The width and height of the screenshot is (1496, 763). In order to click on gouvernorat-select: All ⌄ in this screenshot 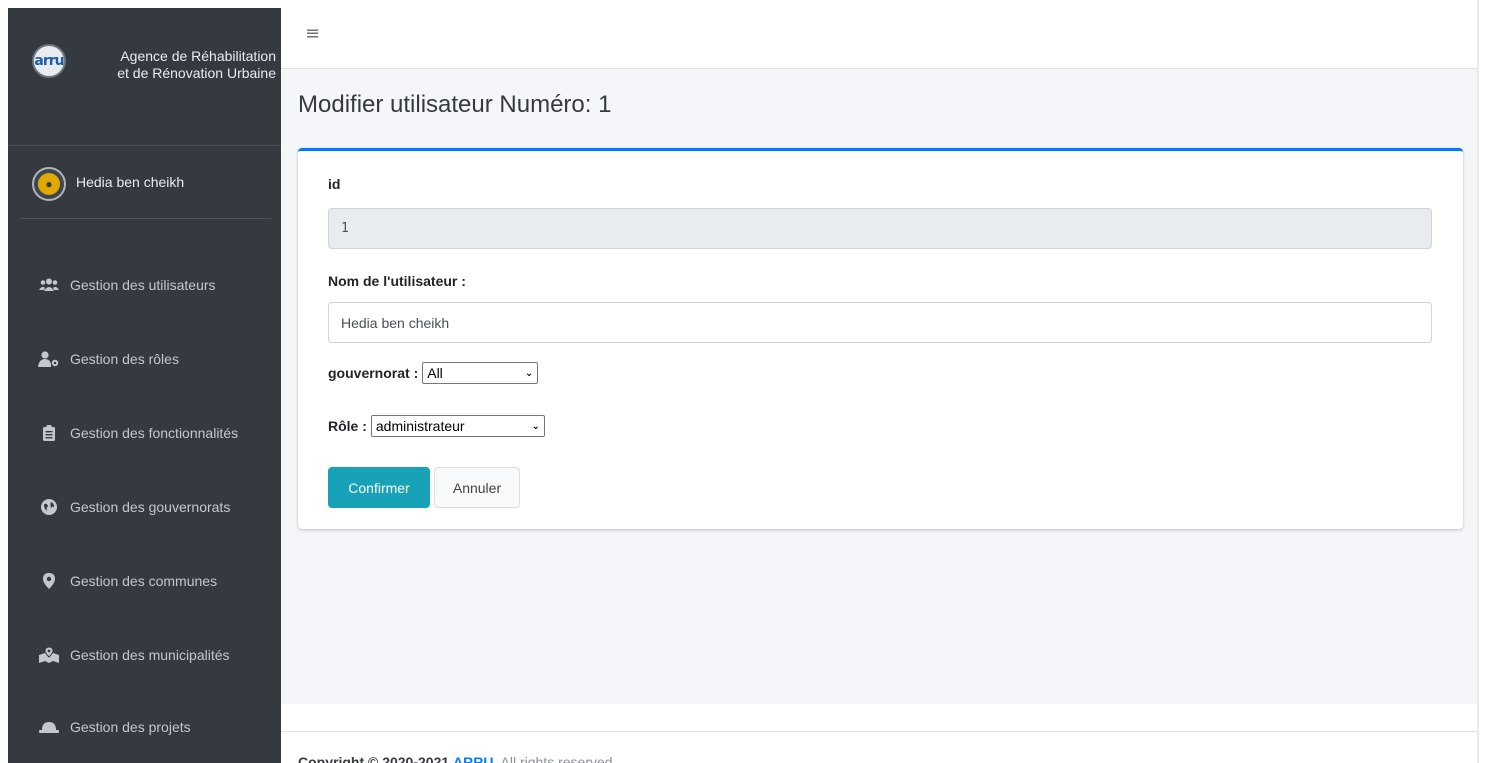, I will do `click(480, 373)`.